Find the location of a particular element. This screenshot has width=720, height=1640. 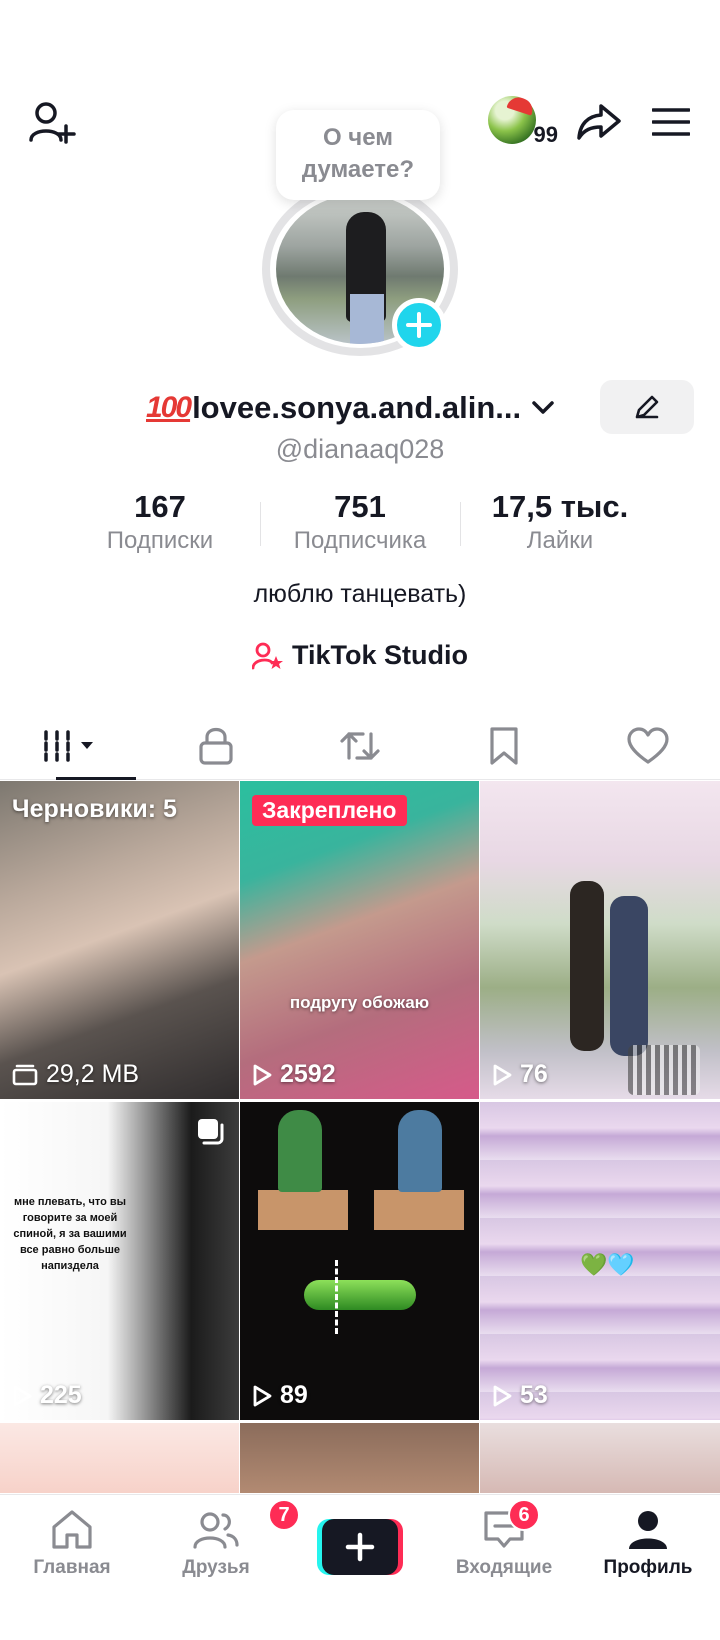

tab-reposts is located at coordinates (360, 745).